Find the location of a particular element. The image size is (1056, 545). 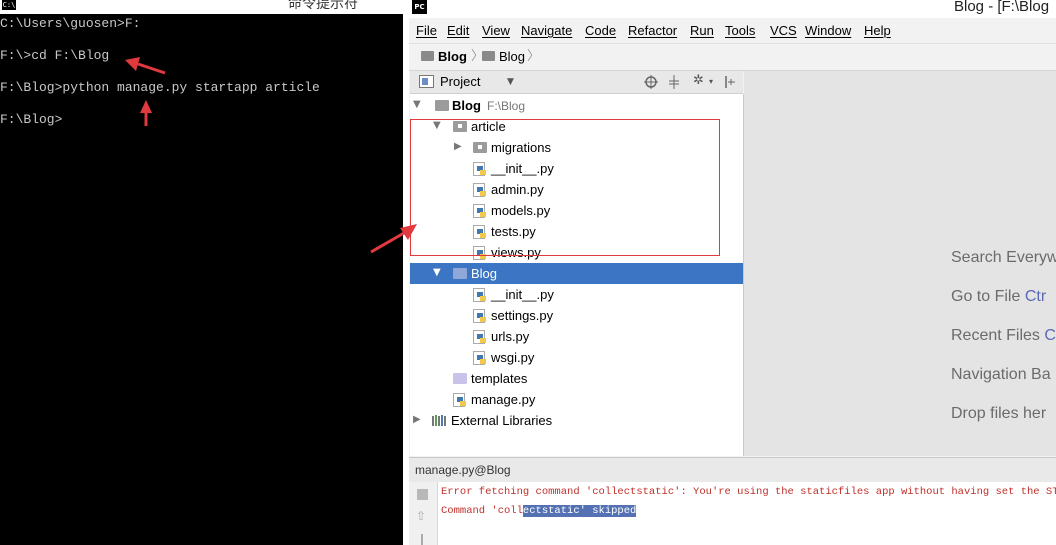

tree-item-label: tests.py is located at coordinates (513, 231).